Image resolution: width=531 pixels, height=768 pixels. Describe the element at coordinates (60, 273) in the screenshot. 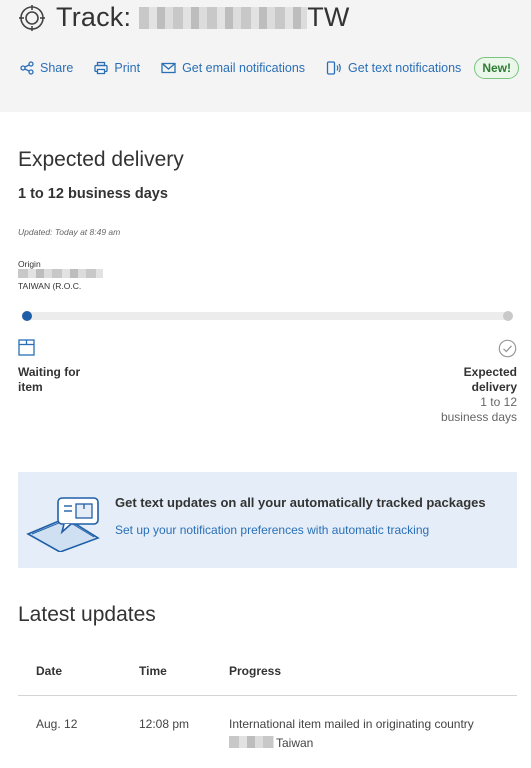

I see `redacted-origin-city` at that location.